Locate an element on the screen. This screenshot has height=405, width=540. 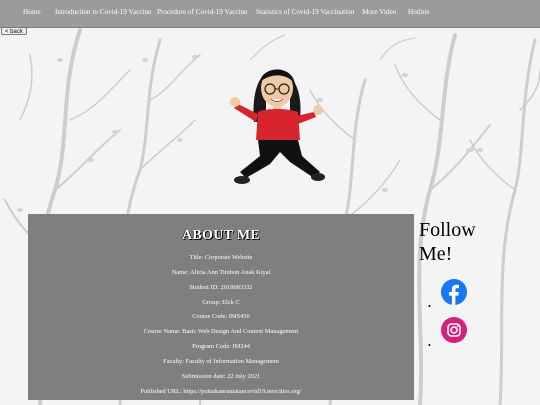
nav-item-statistics: Statistics of Covid-19 Vaccination is located at coordinates (305, 12).